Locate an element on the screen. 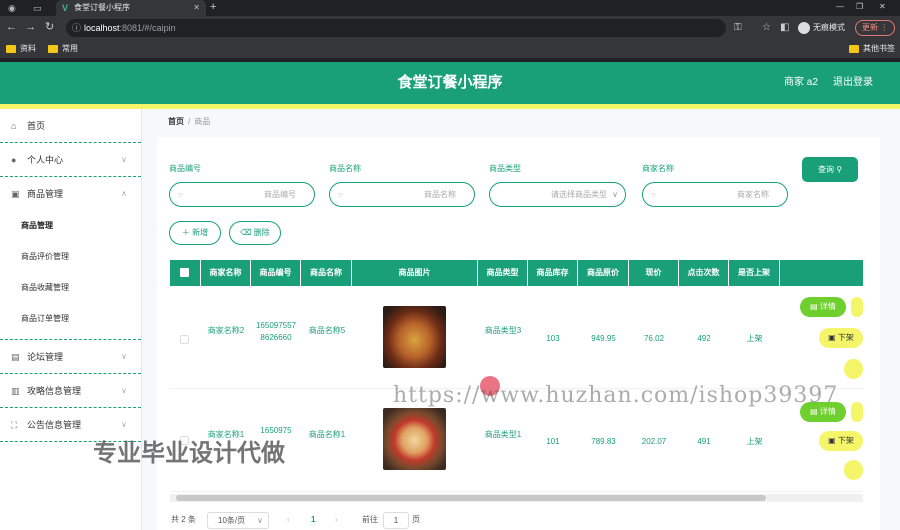  close-window-icon: ✕ is located at coordinates (882, 7).